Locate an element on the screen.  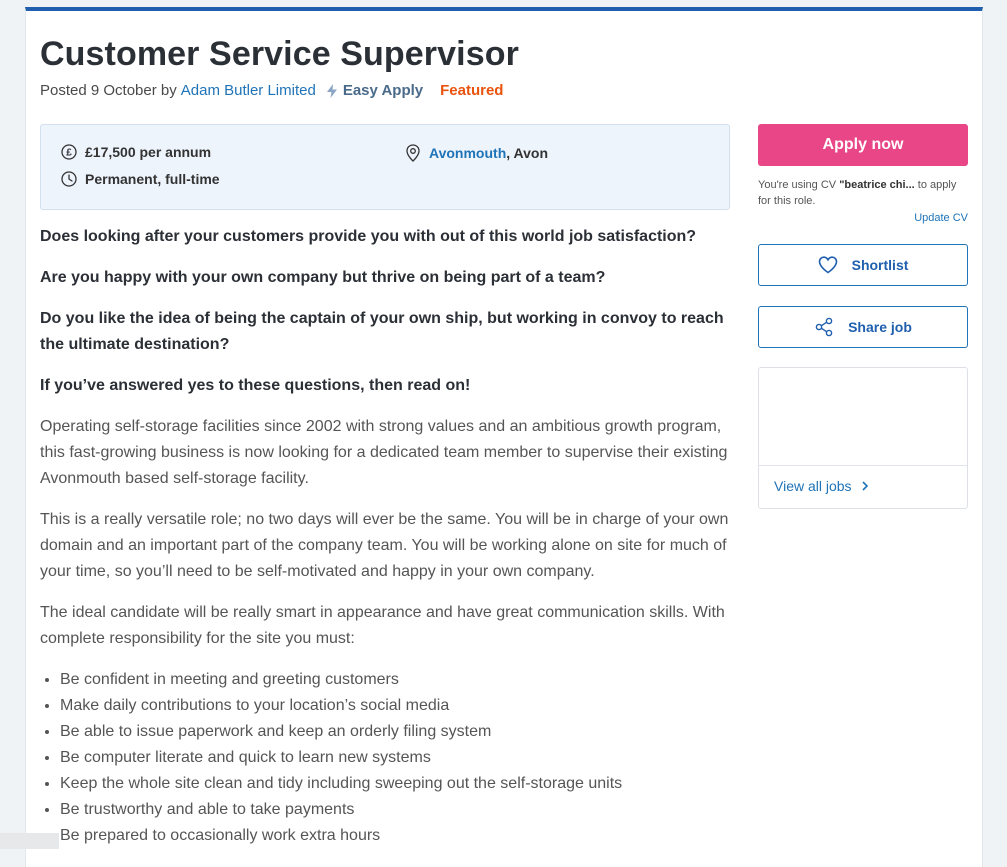
clock-icon is located at coordinates (69, 179).